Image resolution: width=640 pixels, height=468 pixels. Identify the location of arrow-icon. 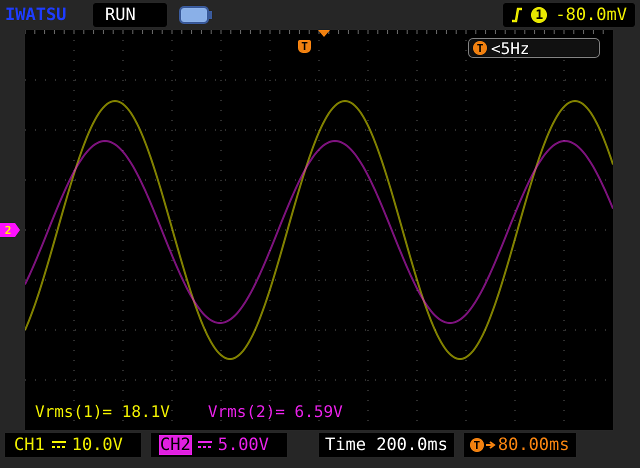
(491, 445).